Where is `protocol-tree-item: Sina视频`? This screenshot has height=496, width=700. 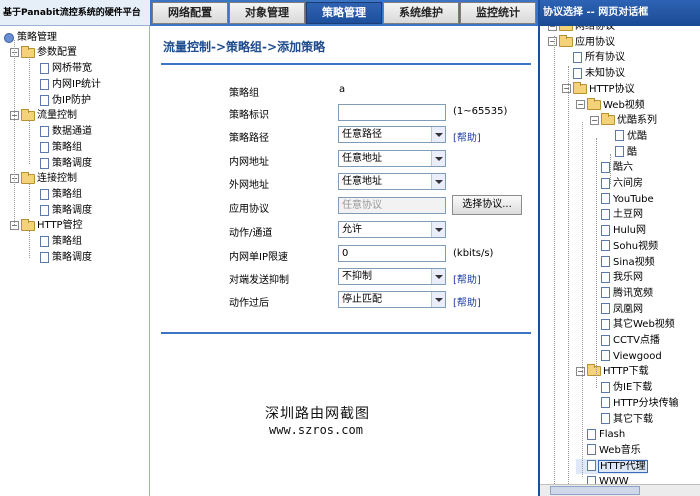 protocol-tree-item: Sina视频 is located at coordinates (622, 262).